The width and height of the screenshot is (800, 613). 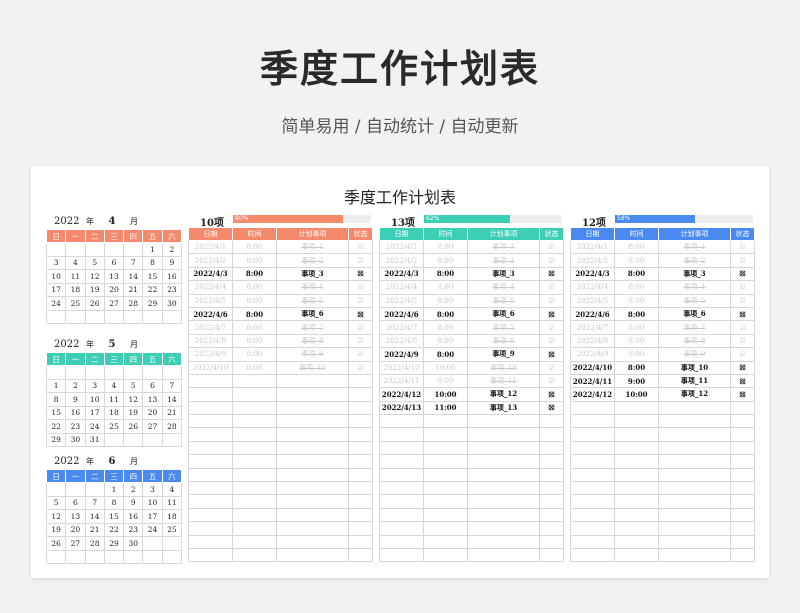 I want to click on calendar-day: 21, so click(x=133, y=289).